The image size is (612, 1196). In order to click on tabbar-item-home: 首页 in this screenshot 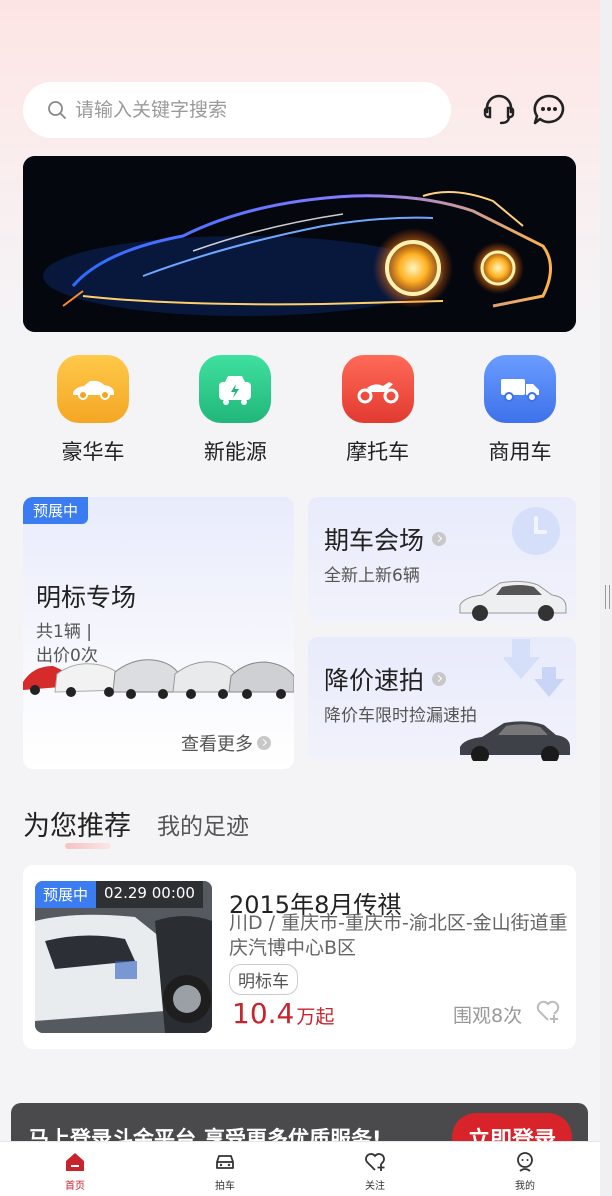, I will do `click(75, 1169)`.